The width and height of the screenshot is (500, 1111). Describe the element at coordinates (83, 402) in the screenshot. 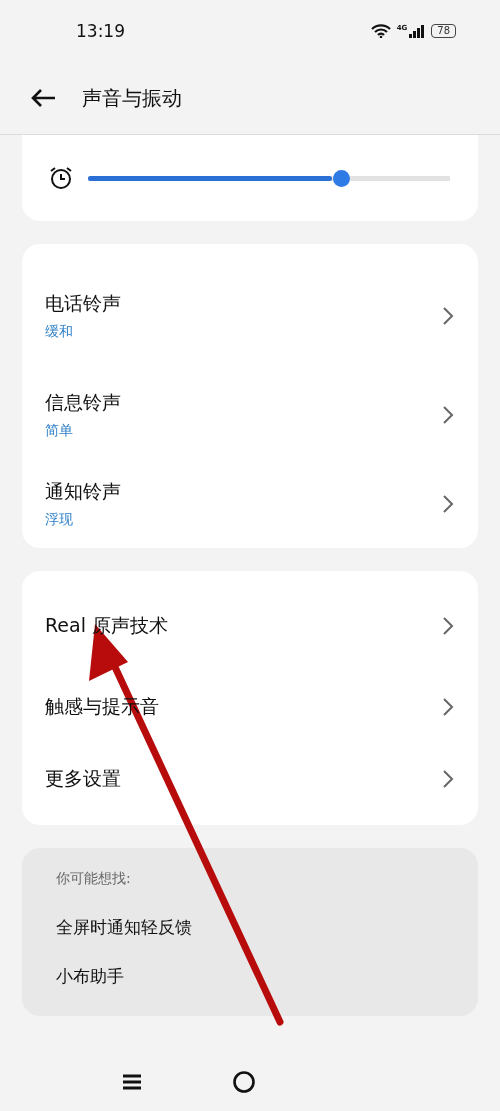

I see `ringtone-title: 信息铃声` at that location.